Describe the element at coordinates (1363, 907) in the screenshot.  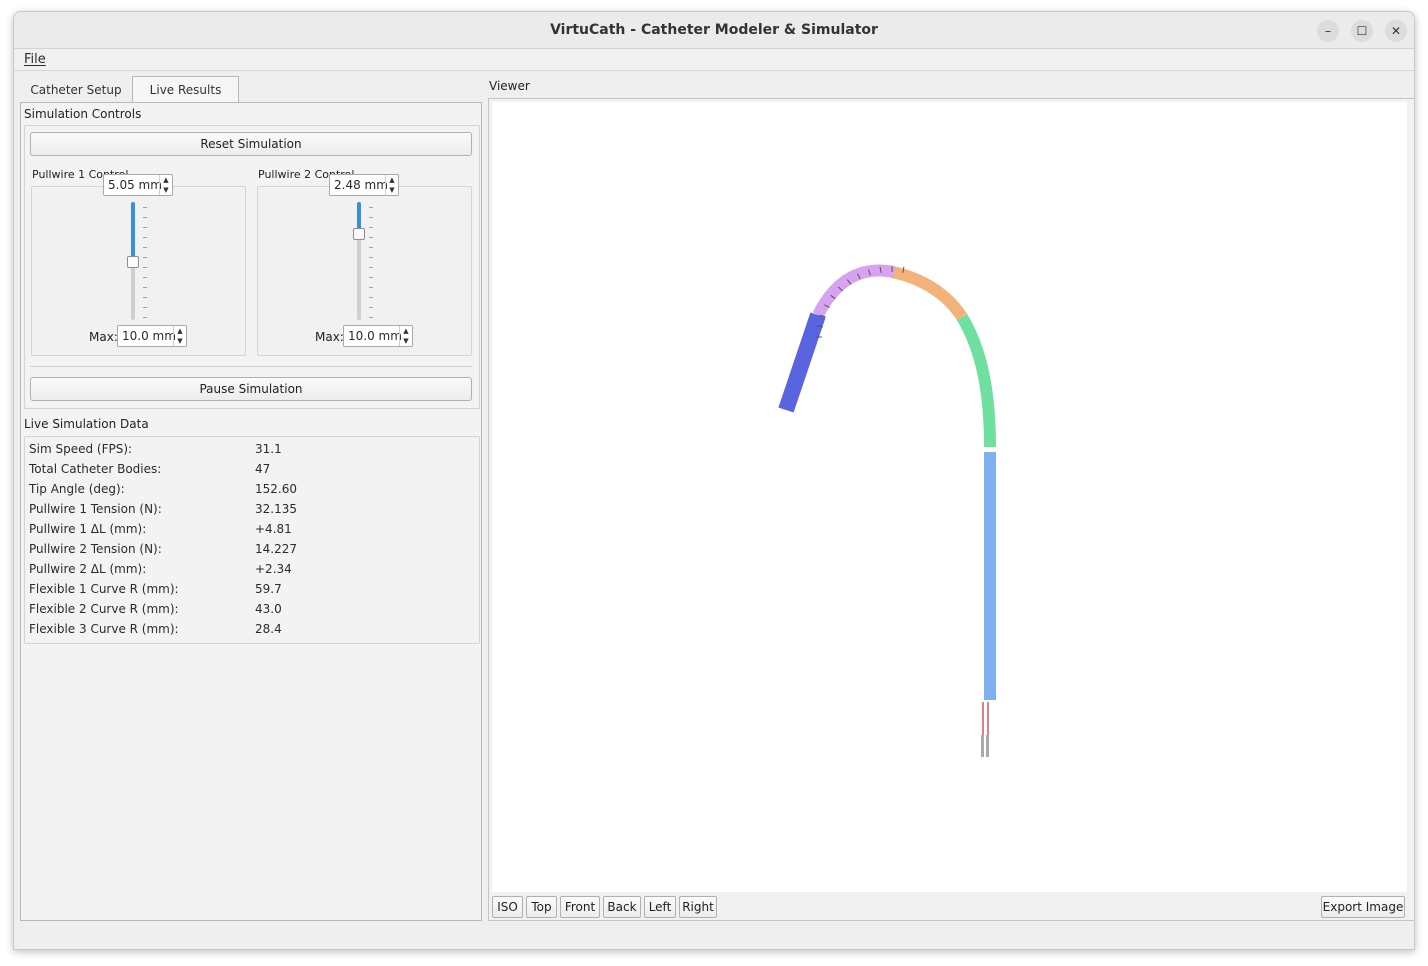
I see `export-image-button: Export Image` at that location.